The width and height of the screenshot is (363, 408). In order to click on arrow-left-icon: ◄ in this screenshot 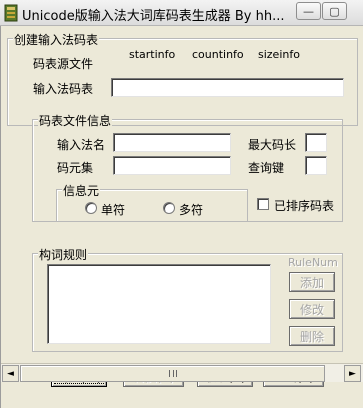, I will do `click(10, 373)`.